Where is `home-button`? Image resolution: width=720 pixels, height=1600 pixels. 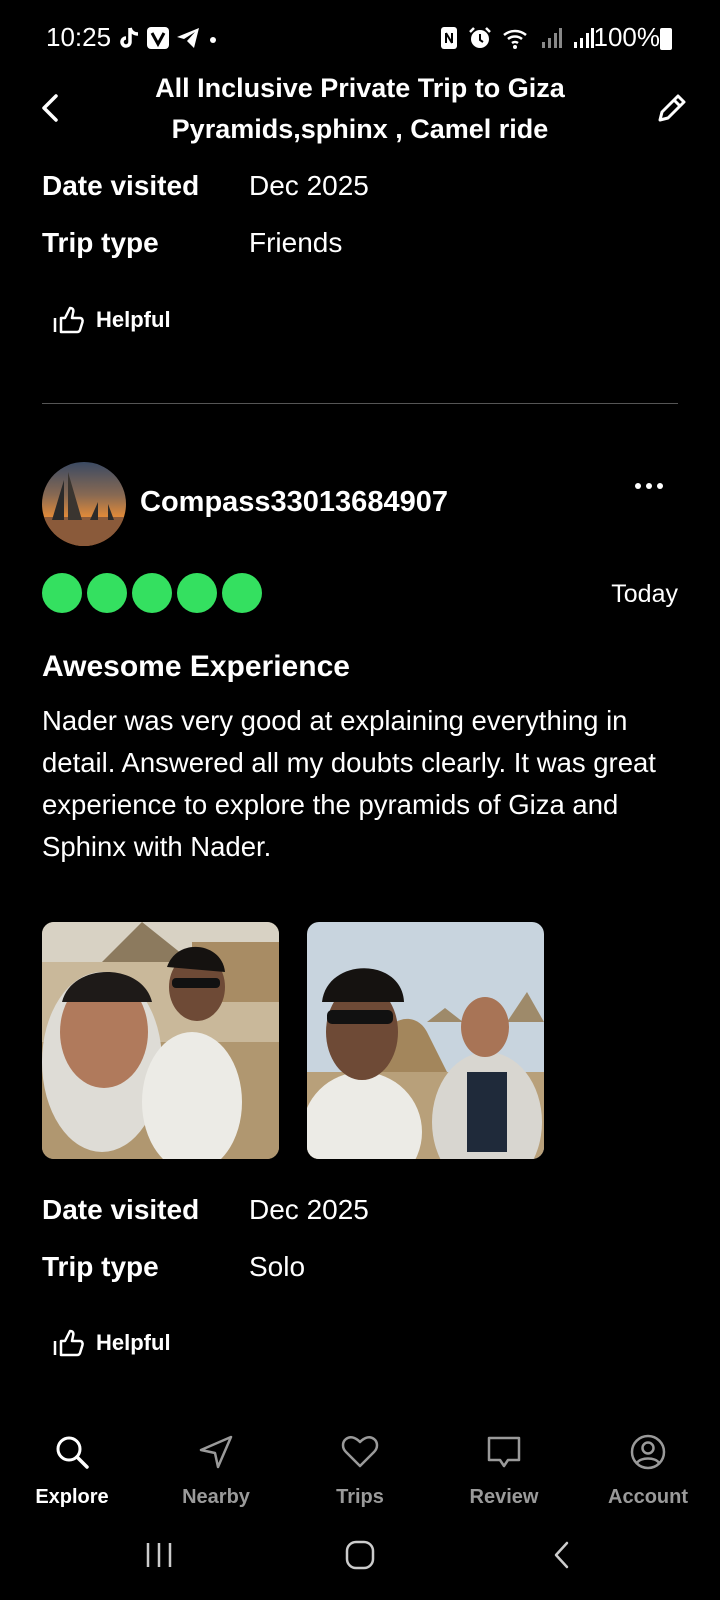 home-button is located at coordinates (360, 1555).